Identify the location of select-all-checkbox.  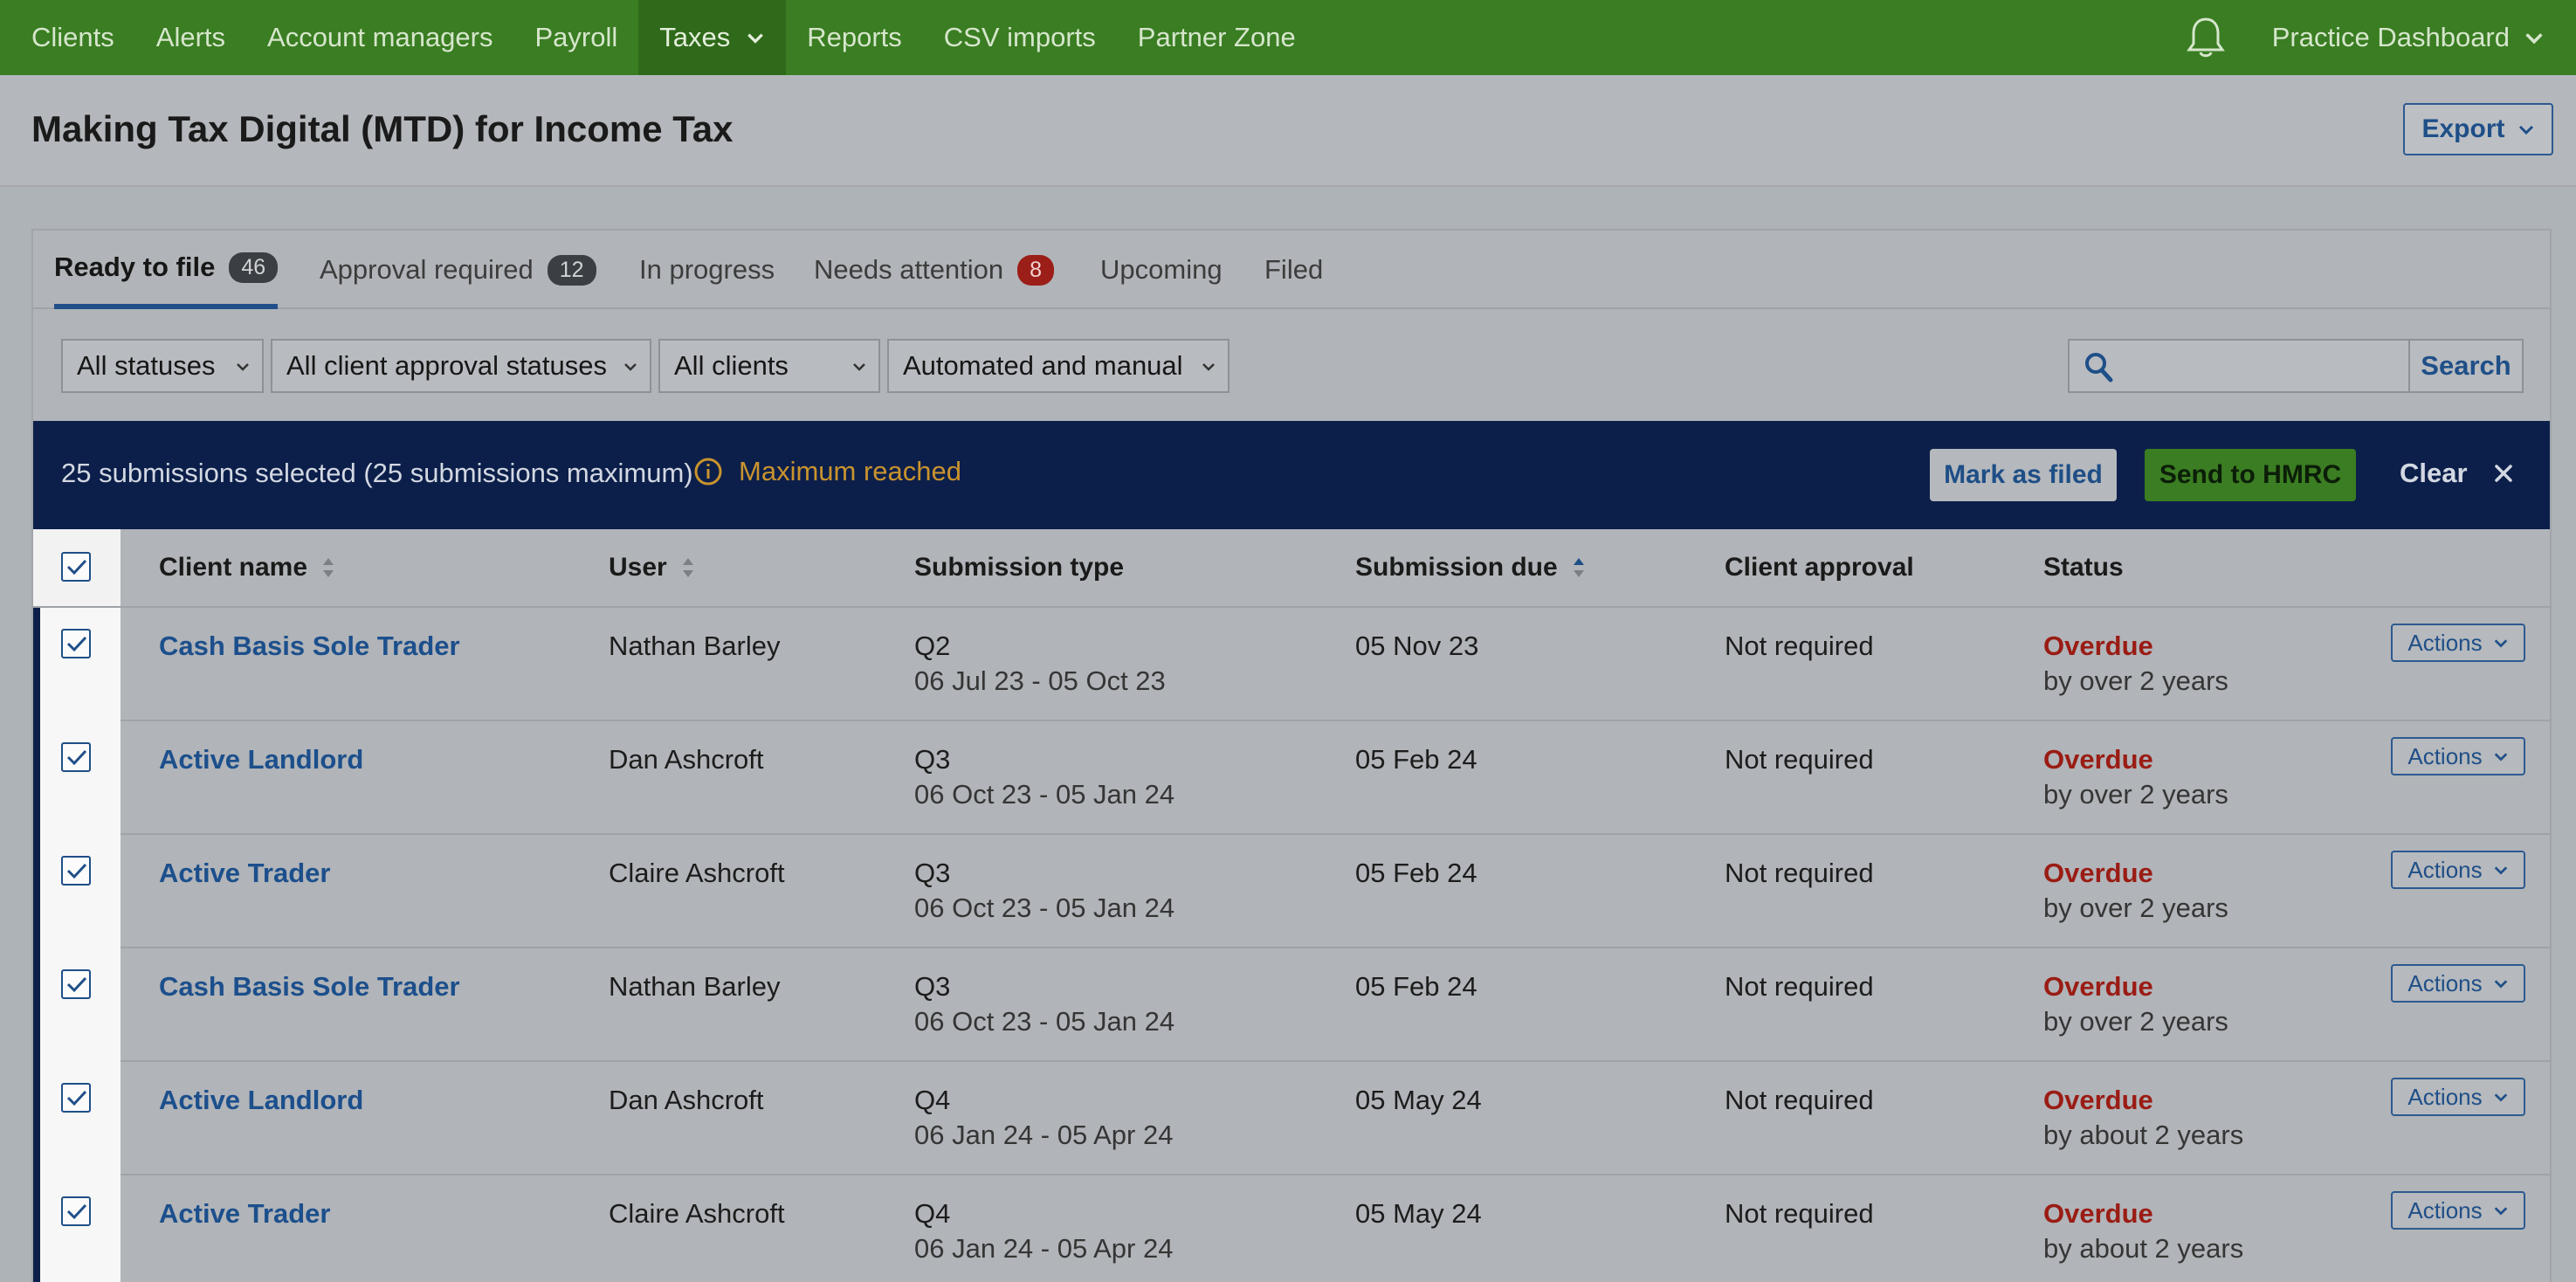
(76, 567).